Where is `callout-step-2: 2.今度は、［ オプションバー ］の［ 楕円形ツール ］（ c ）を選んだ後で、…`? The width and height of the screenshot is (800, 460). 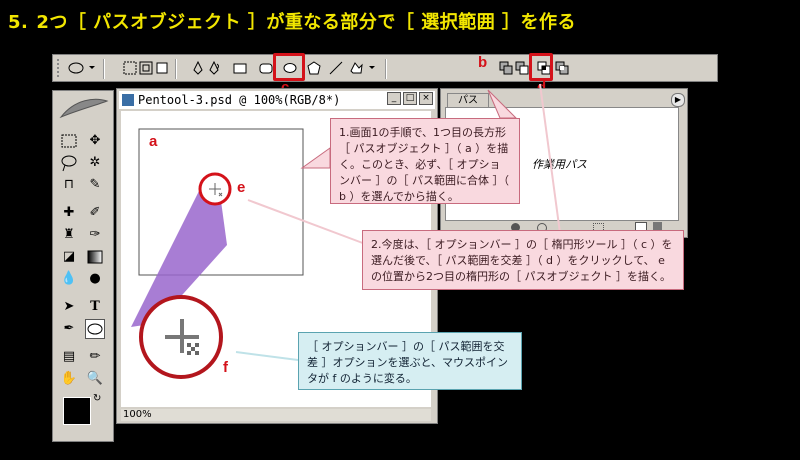
callout-step-2: 2.今度は、［ オプションバー ］の［ 楕円形ツール ］（ c ）を選んだ後で、… is located at coordinates (523, 260).